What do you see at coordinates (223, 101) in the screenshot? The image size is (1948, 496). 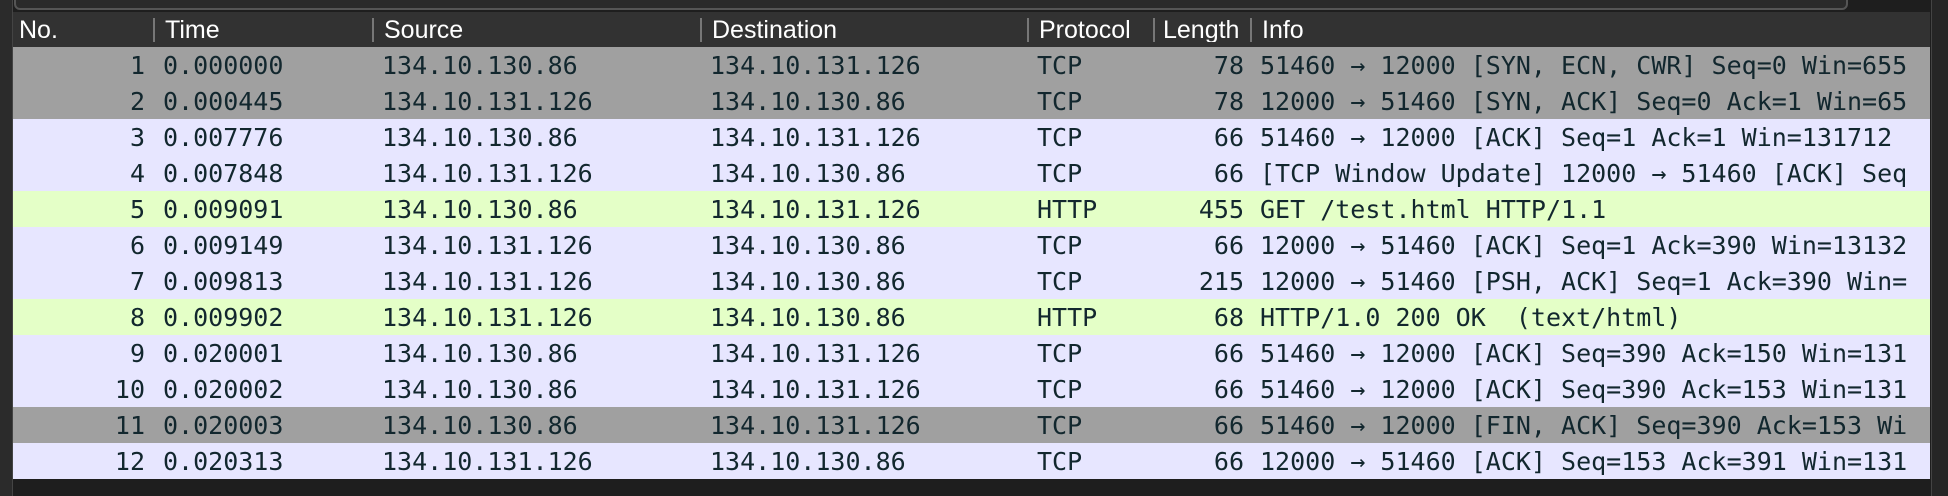 I see `packet-time-cell: 0.000445` at bounding box center [223, 101].